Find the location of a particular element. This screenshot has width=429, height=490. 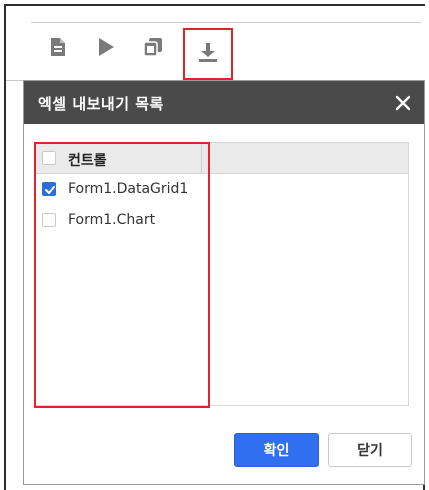

copy-icon is located at coordinates (153, 47).